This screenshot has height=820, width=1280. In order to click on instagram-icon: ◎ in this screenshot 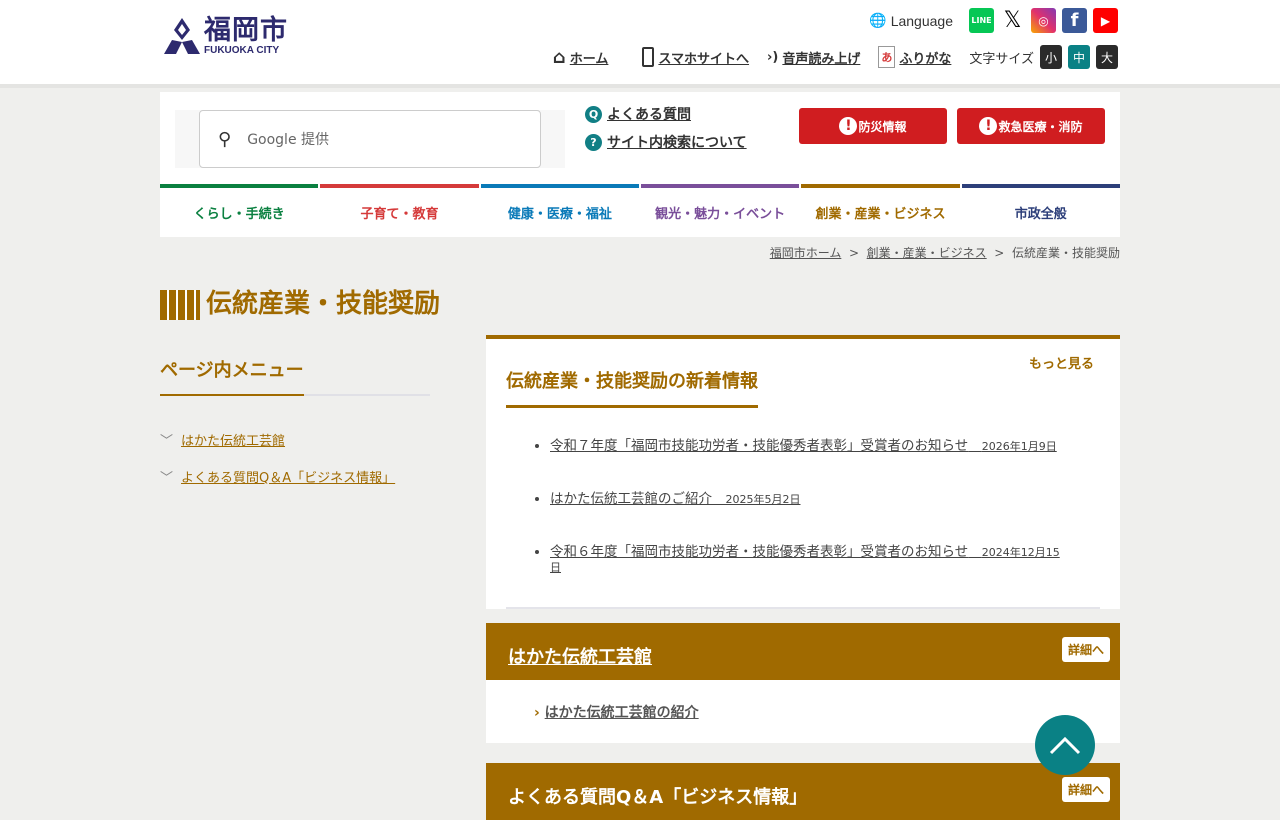, I will do `click(1043, 20)`.